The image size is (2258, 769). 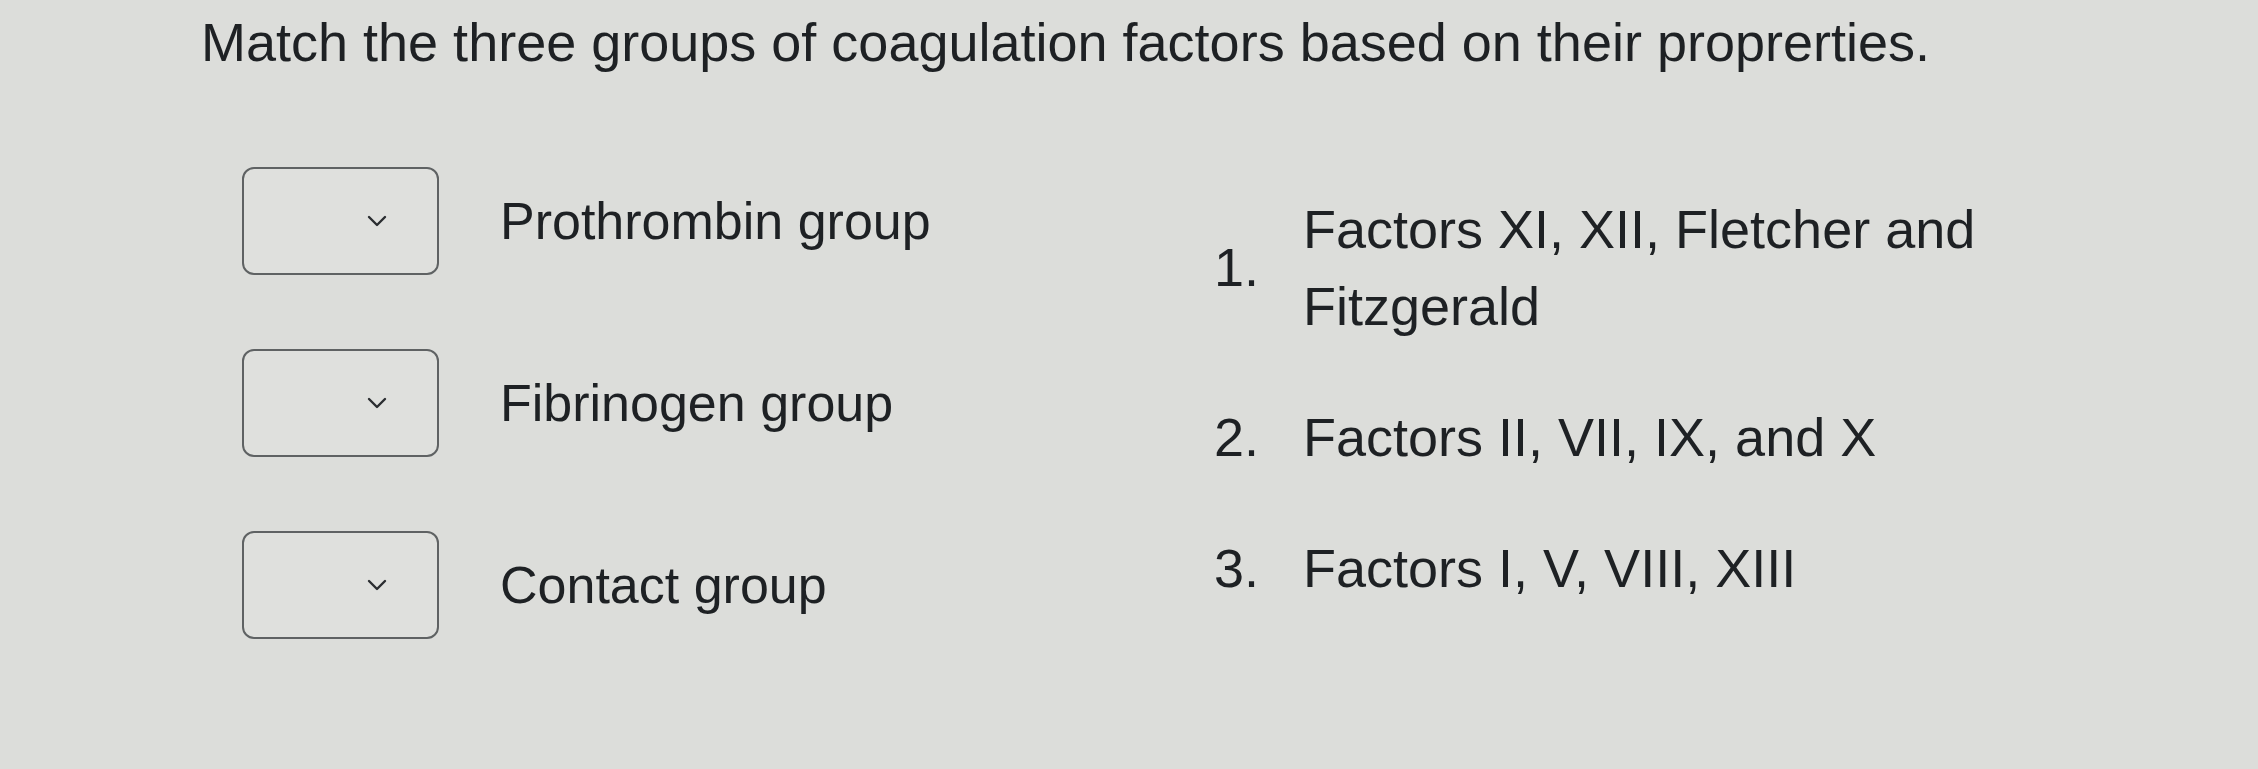 I want to click on prompt-label: Prothrombin group, so click(x=715, y=221).